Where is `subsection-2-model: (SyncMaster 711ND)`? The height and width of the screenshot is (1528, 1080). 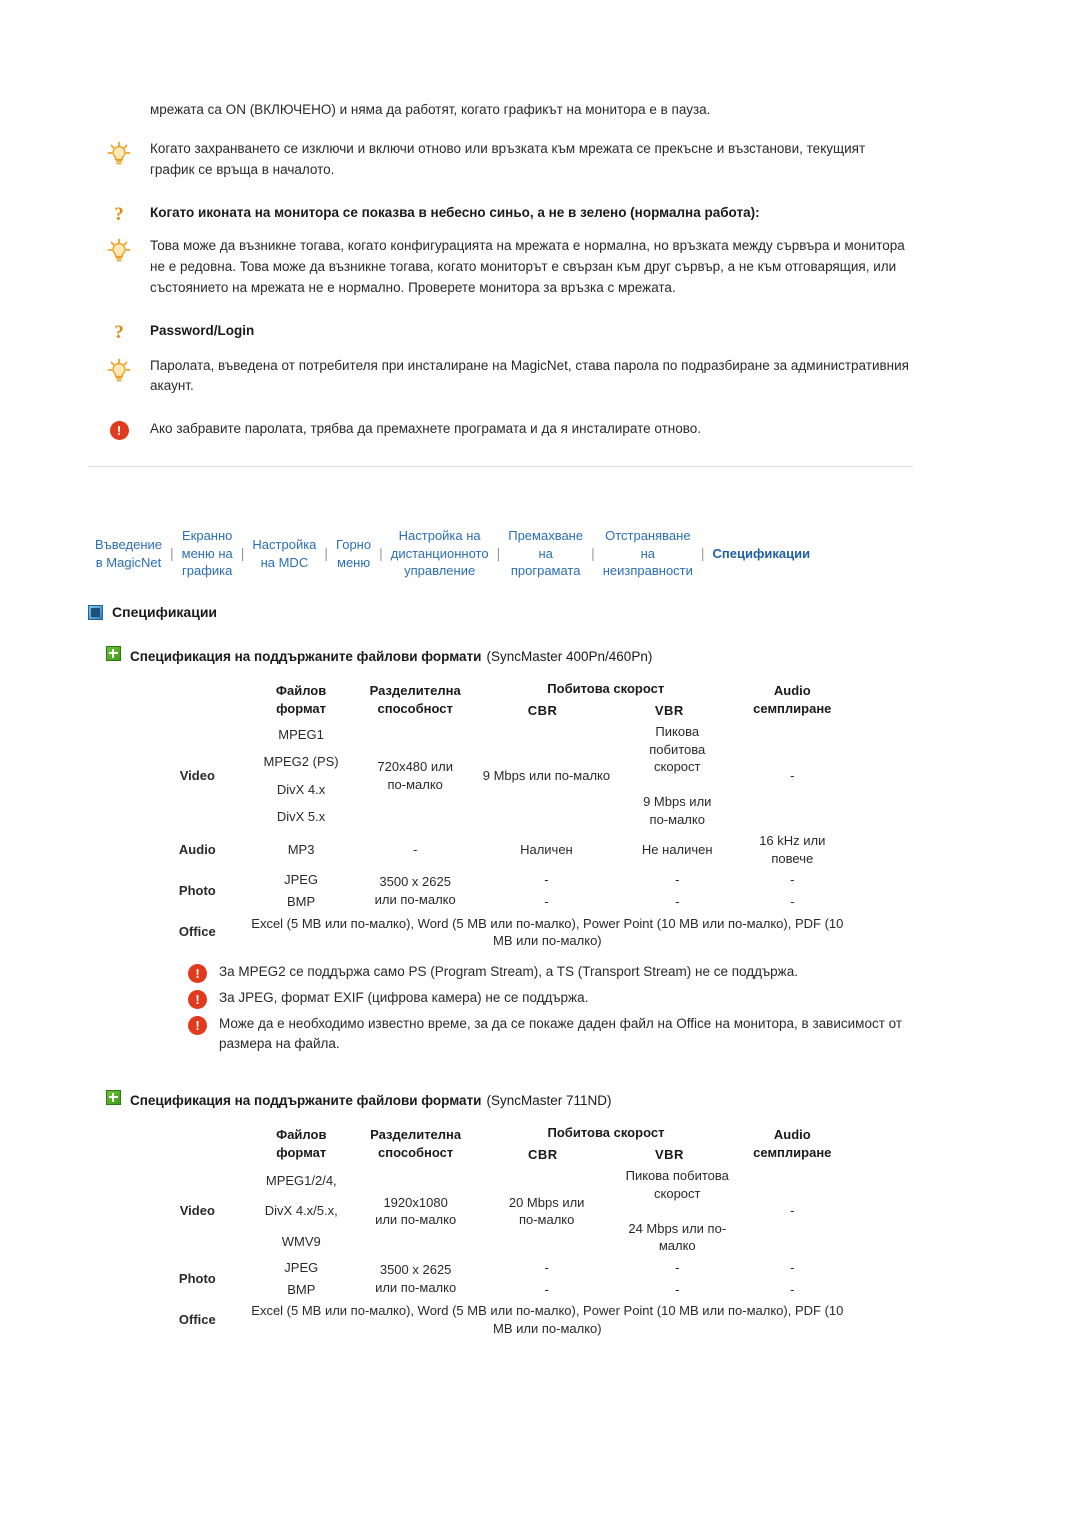 subsection-2-model: (SyncMaster 711ND) is located at coordinates (549, 1101).